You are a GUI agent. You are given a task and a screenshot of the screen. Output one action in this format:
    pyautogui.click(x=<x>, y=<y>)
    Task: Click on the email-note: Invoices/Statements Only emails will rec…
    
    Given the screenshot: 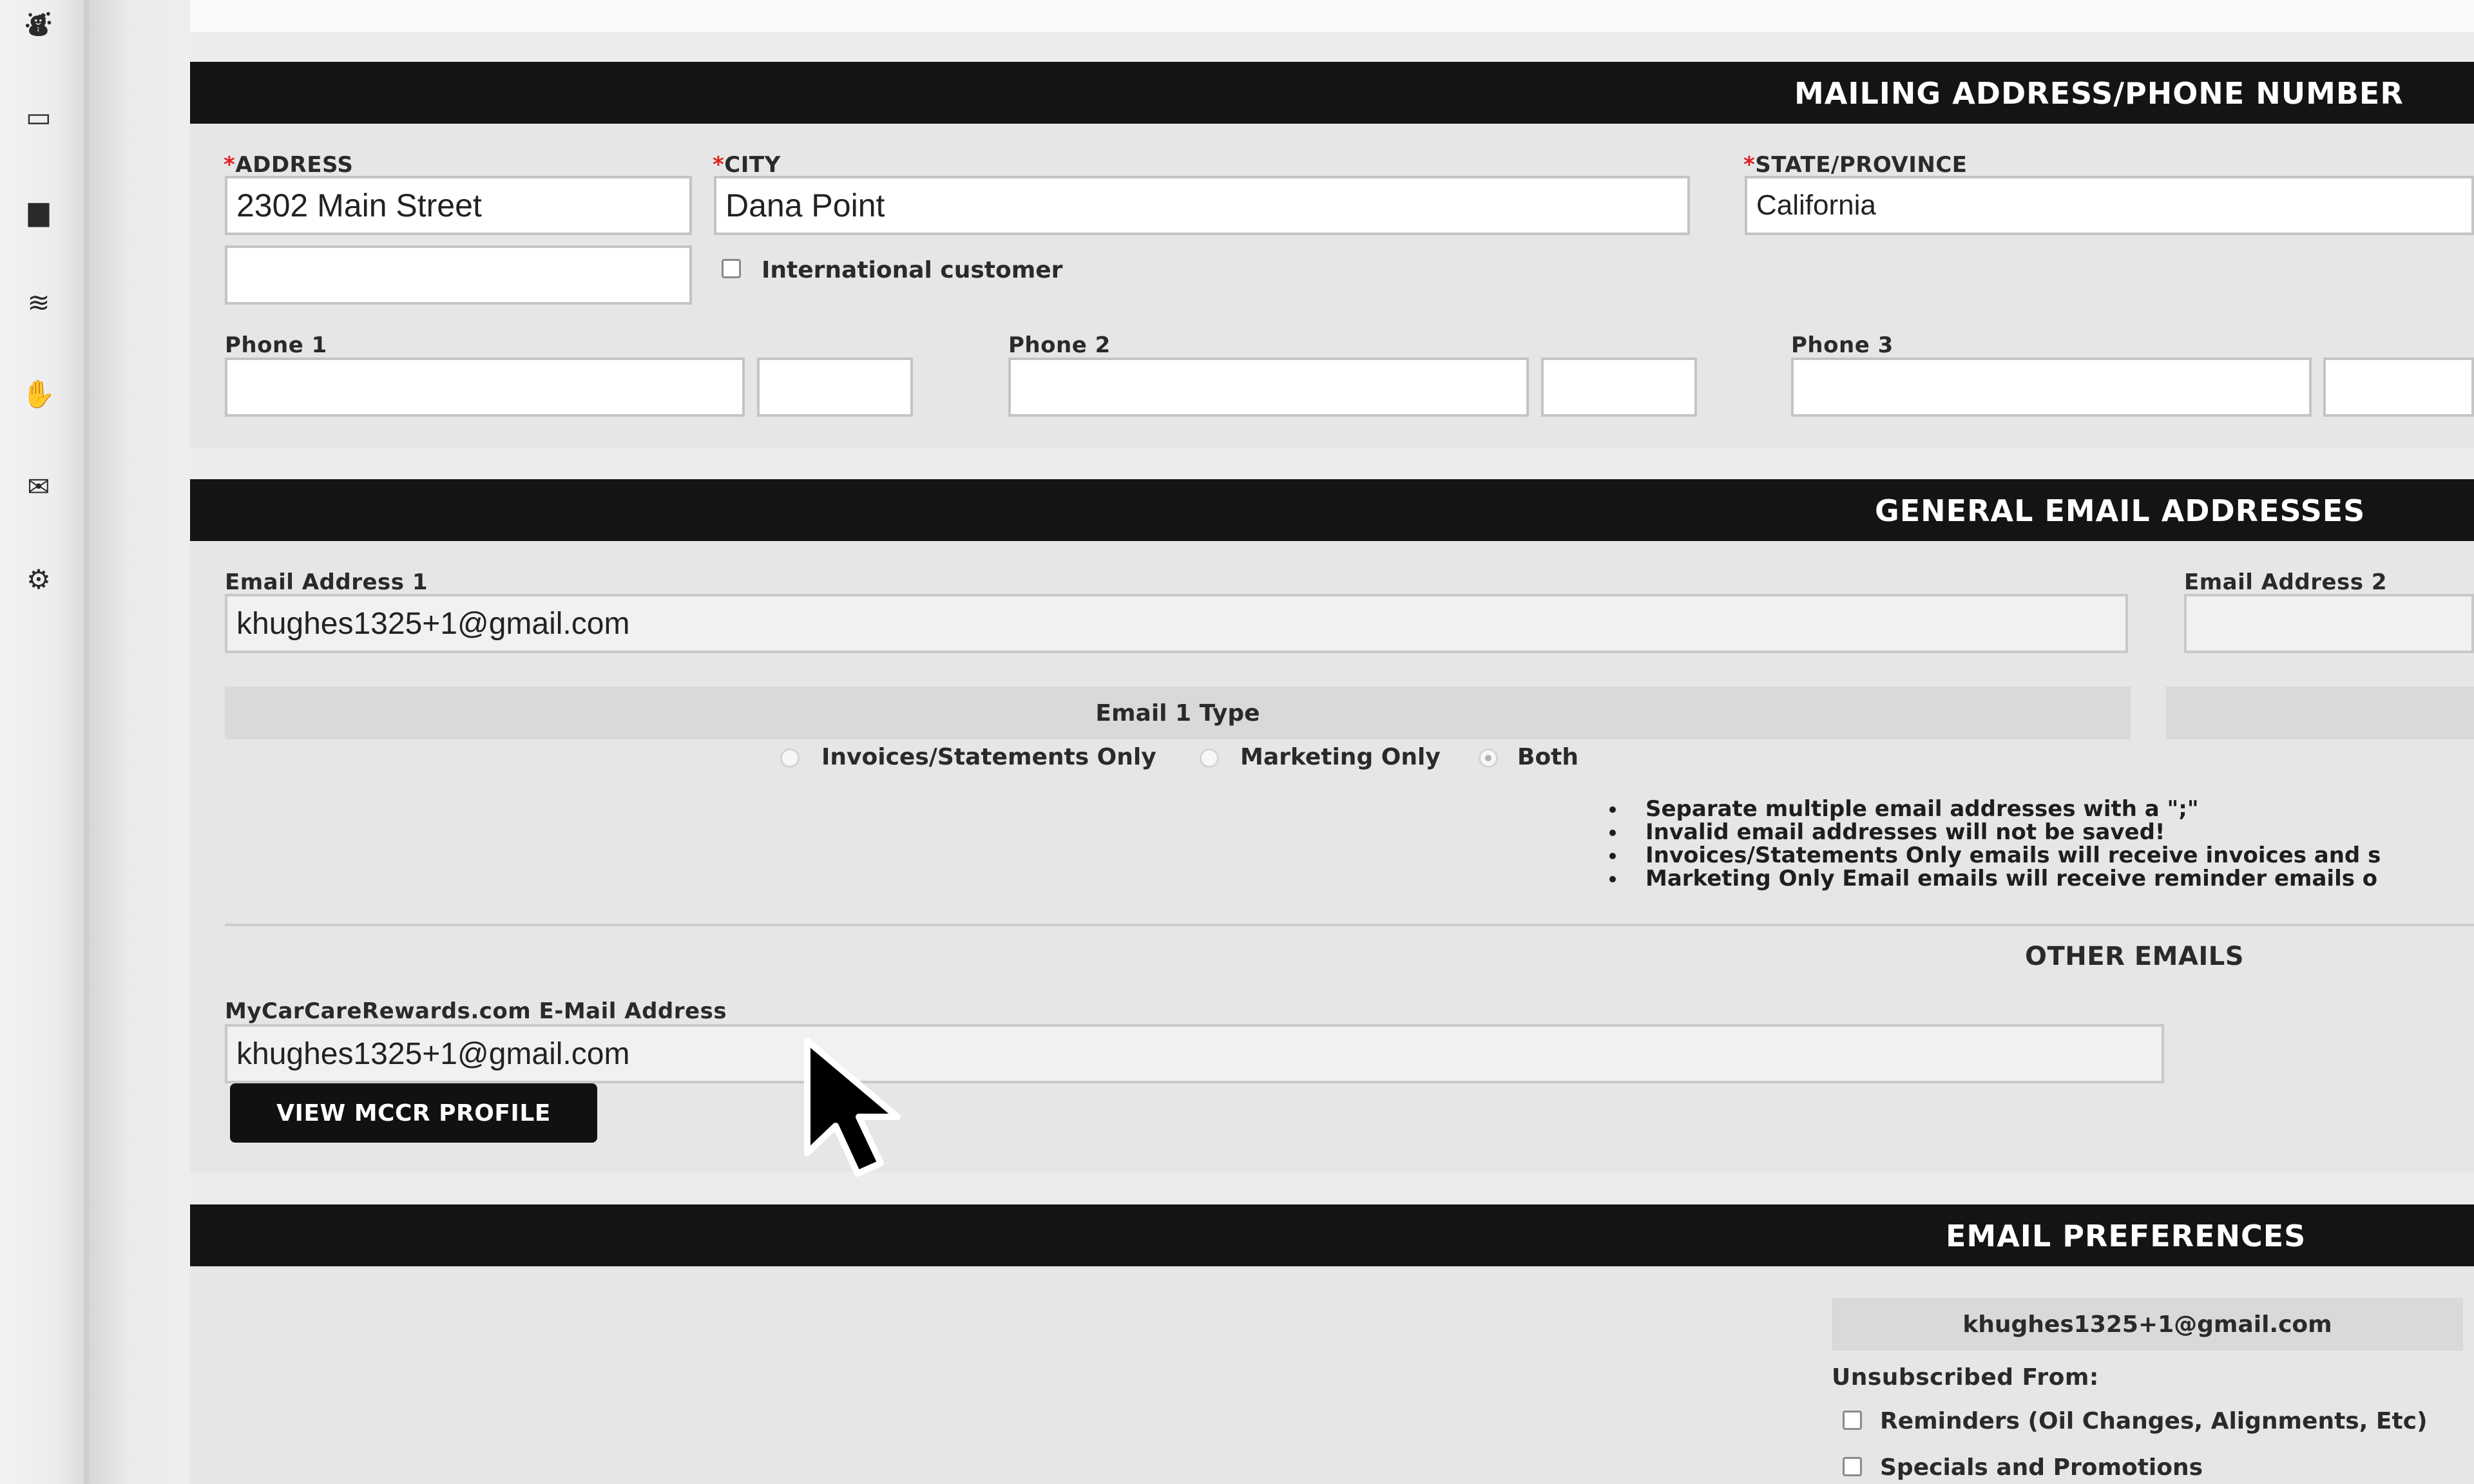 What is the action you would take?
    pyautogui.click(x=1992, y=855)
    